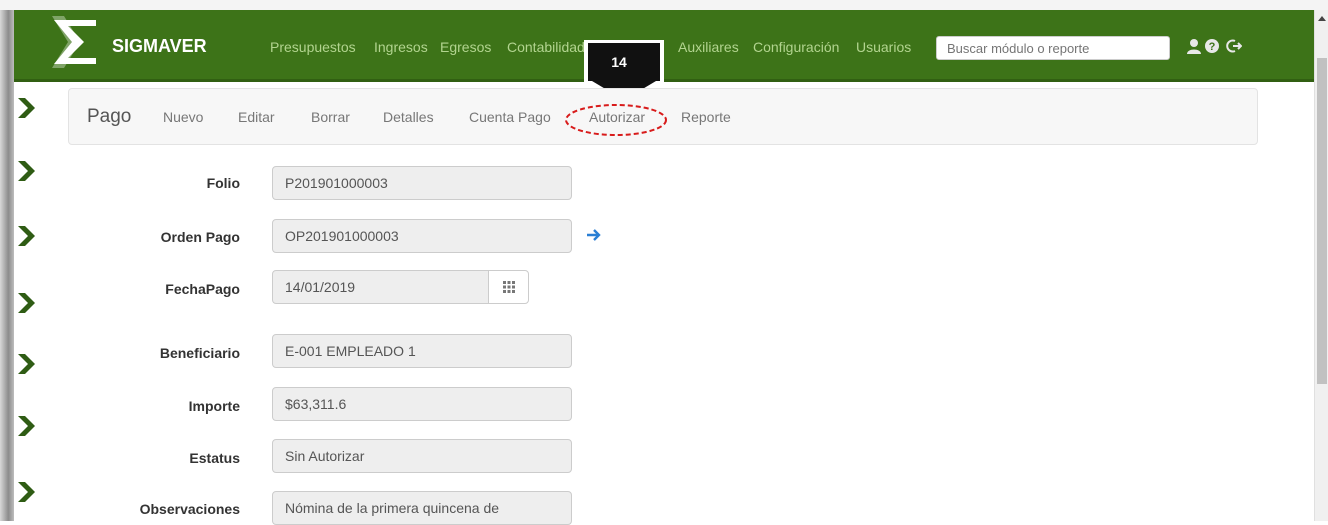  Describe the element at coordinates (74, 42) in the screenshot. I see `sigmaver-logo-icon` at that location.